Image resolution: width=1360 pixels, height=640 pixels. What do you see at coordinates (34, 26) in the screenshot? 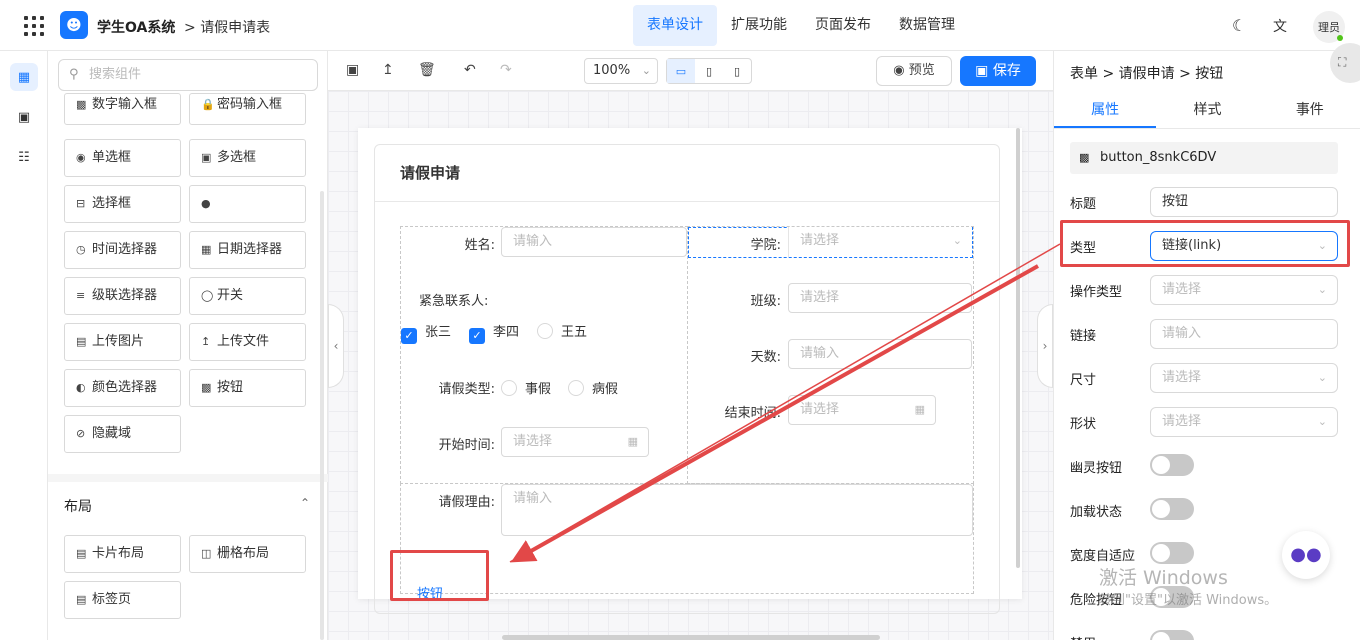
I see `app-grid-icon` at bounding box center [34, 26].